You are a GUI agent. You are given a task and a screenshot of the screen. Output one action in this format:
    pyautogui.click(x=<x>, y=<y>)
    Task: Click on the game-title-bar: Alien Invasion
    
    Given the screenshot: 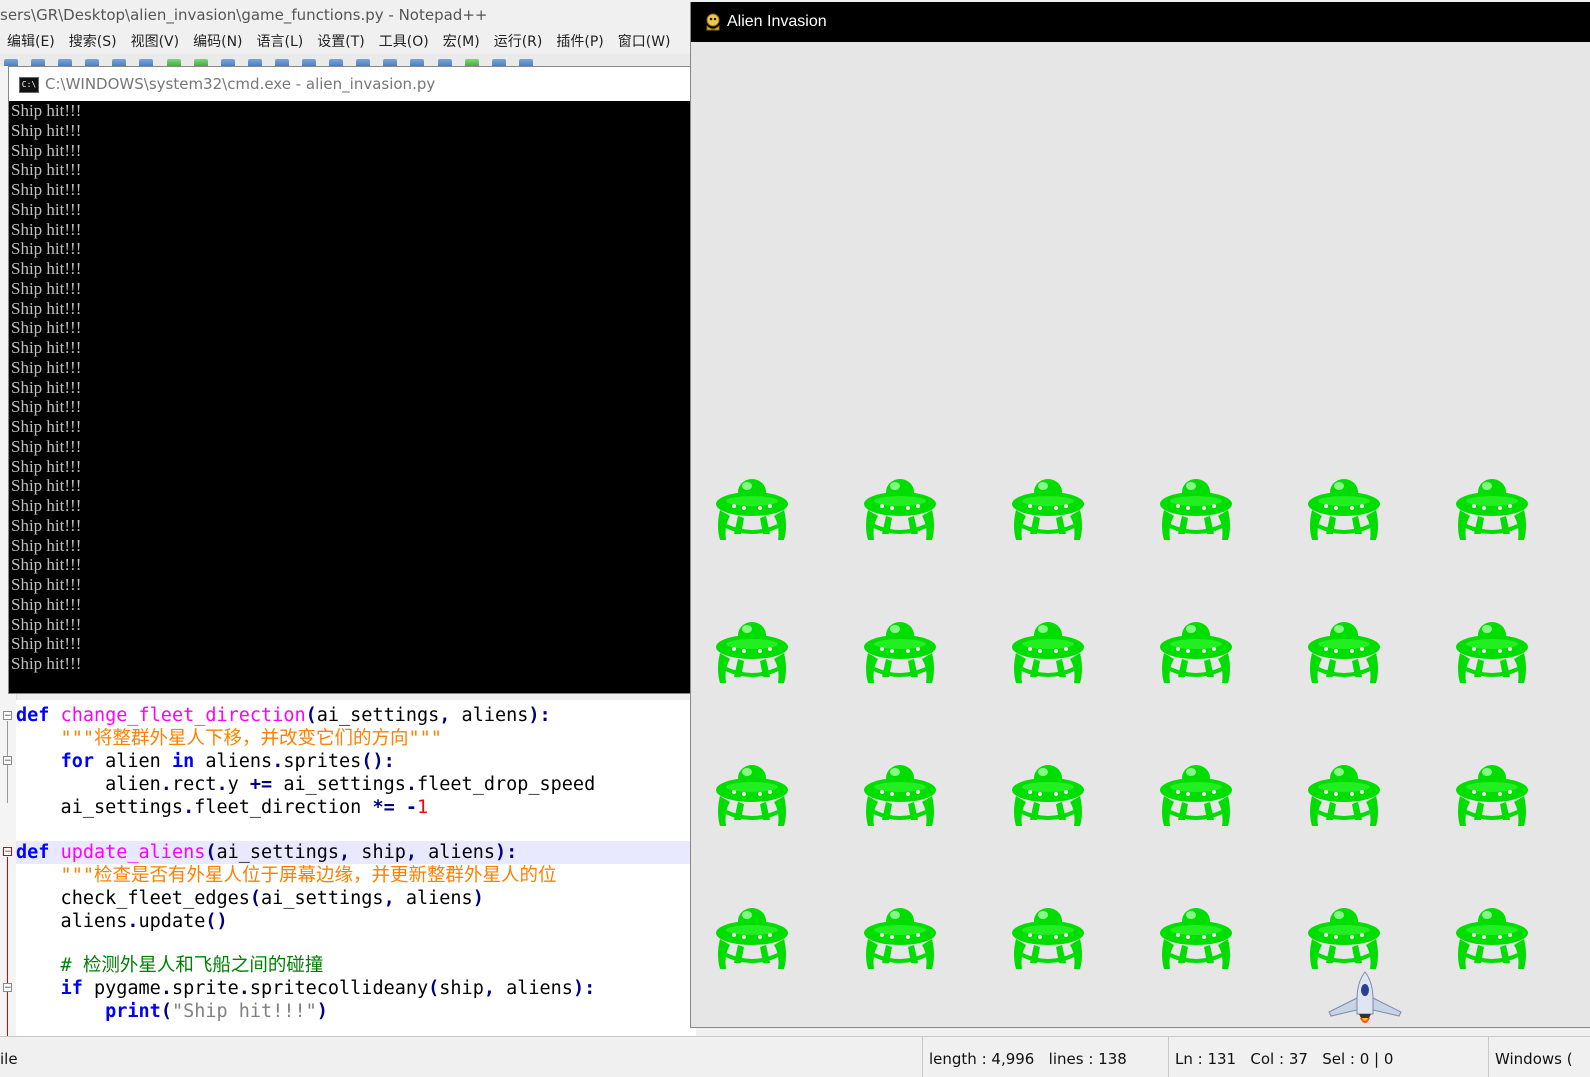 What is the action you would take?
    pyautogui.click(x=1140, y=22)
    